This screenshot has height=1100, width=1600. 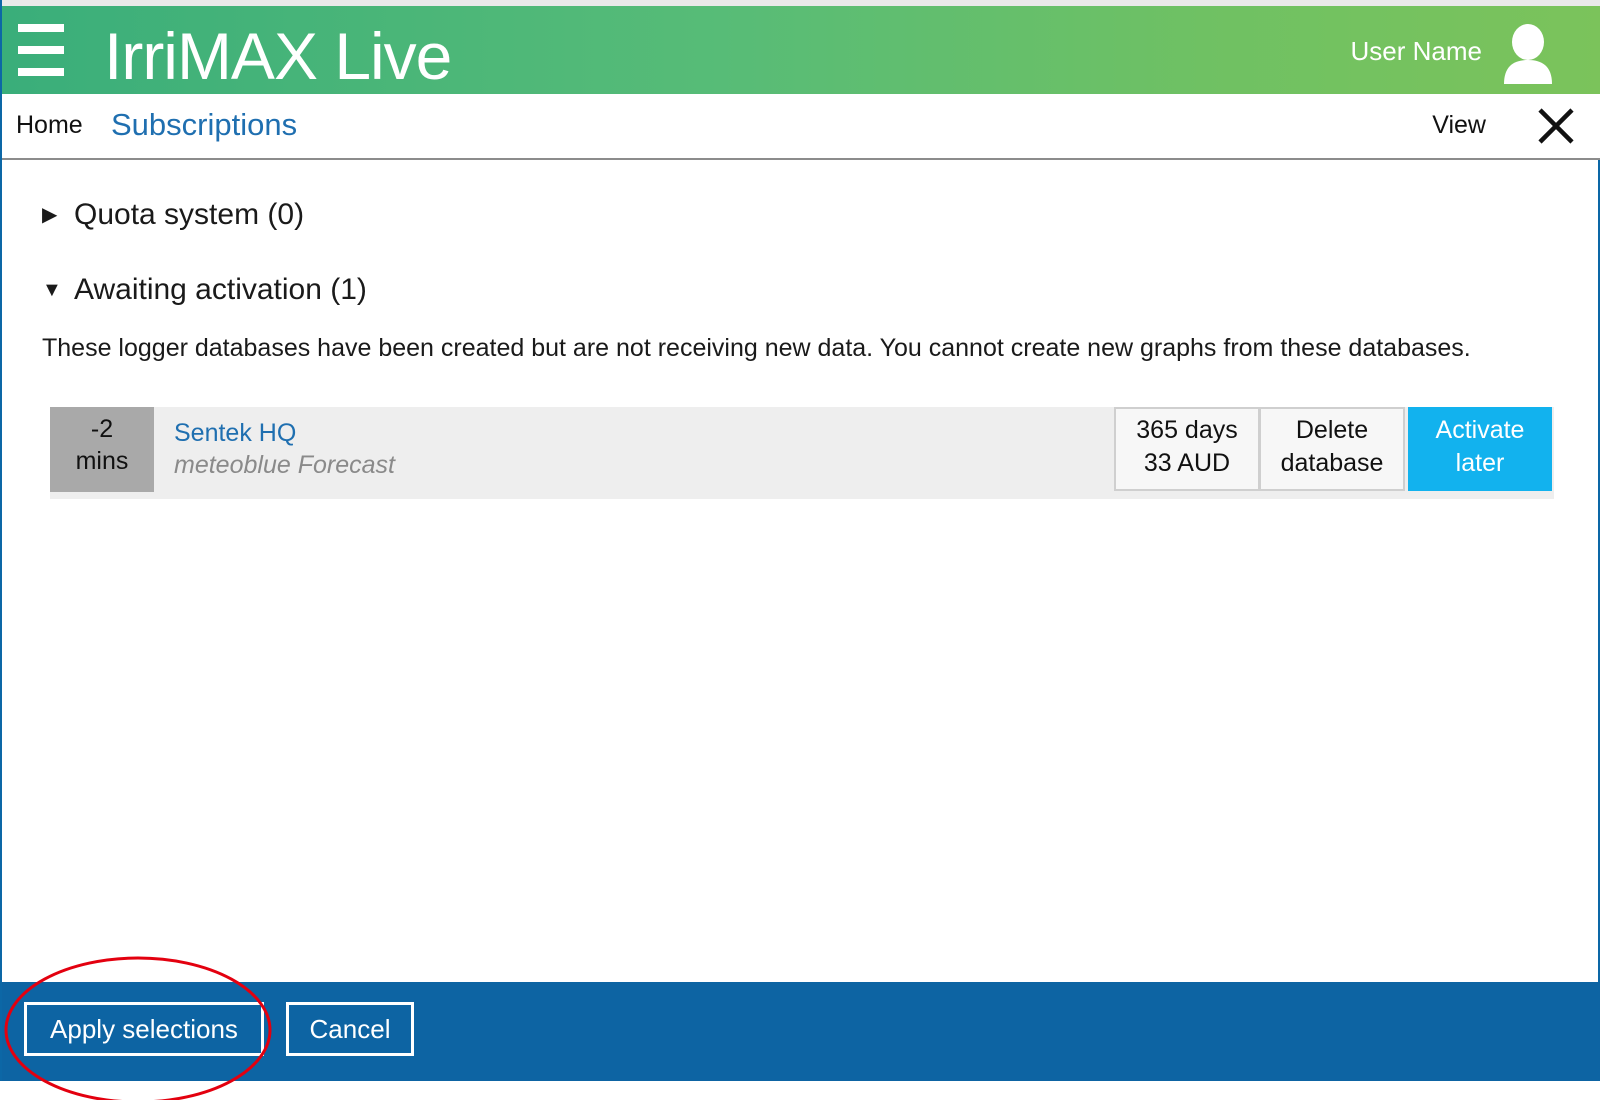 What do you see at coordinates (1416, 51) in the screenshot?
I see `user-name: User Name` at bounding box center [1416, 51].